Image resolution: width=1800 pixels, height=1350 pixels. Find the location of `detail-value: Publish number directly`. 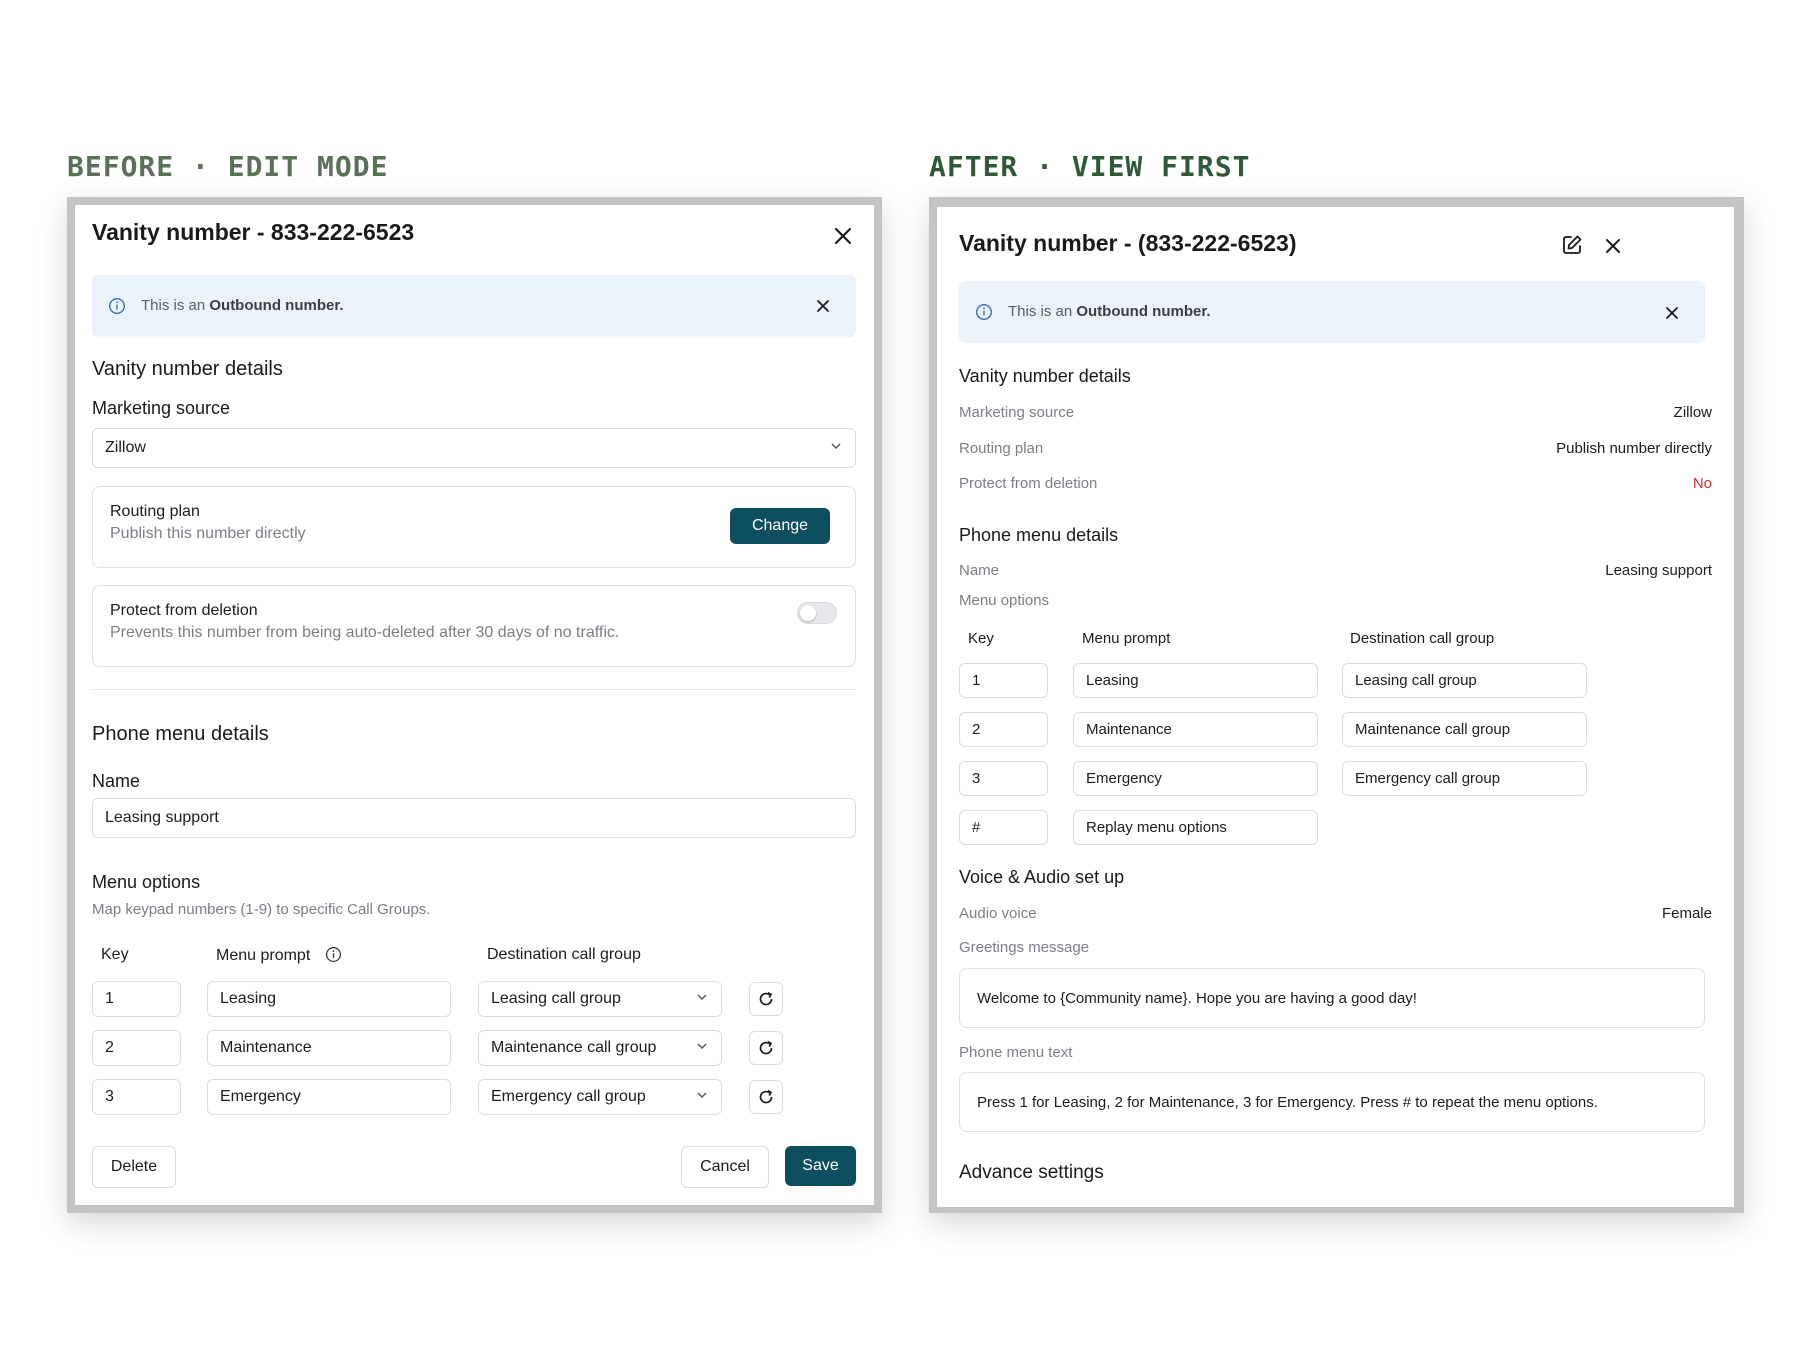

detail-value: Publish number directly is located at coordinates (1634, 448).